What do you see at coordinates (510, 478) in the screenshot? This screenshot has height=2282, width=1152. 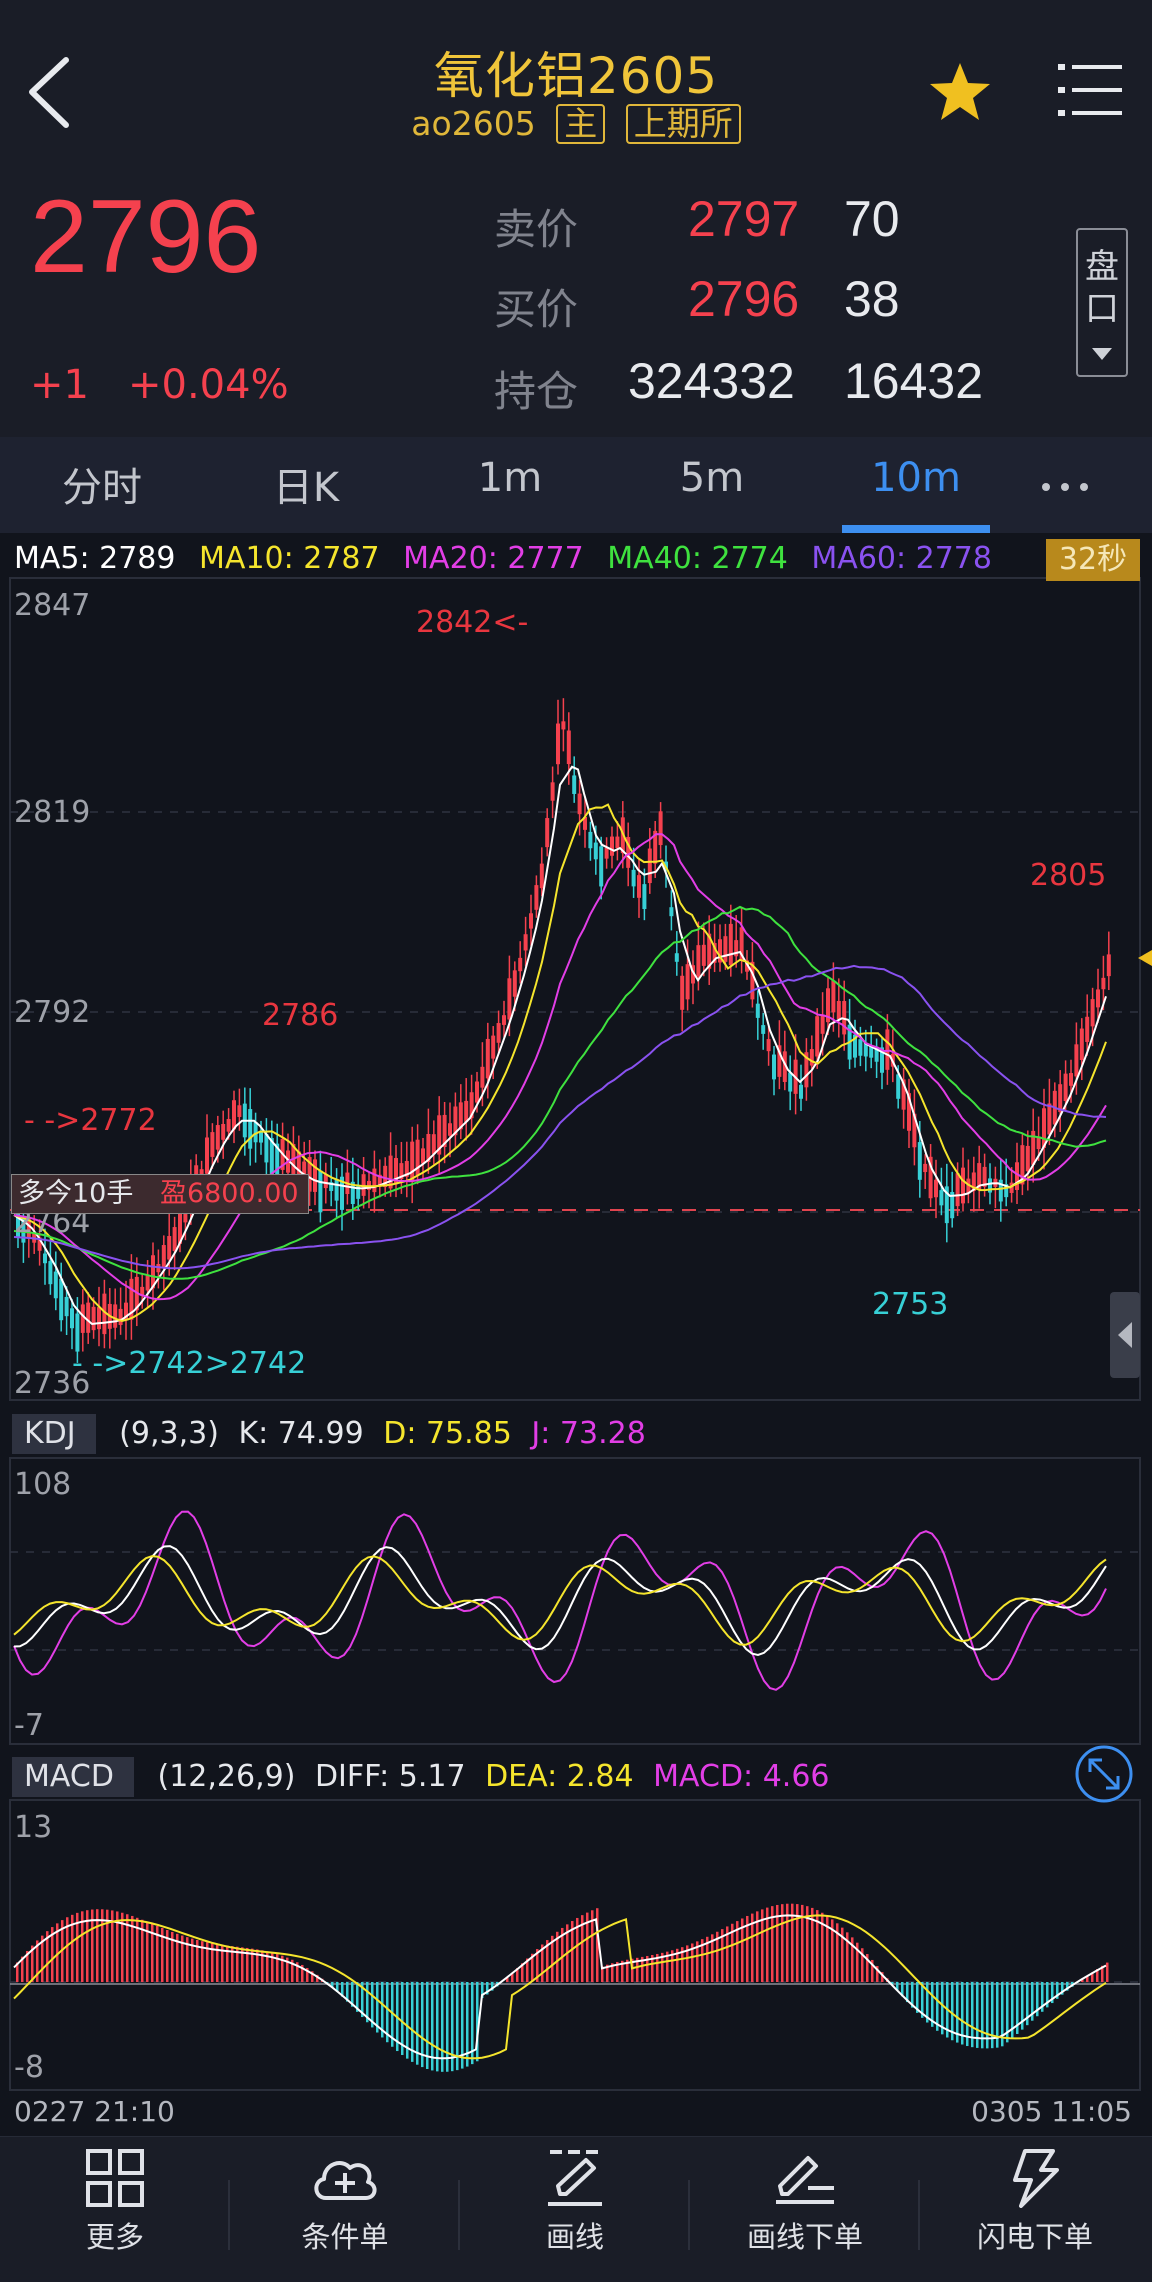 I see `tab-1m: 1m` at bounding box center [510, 478].